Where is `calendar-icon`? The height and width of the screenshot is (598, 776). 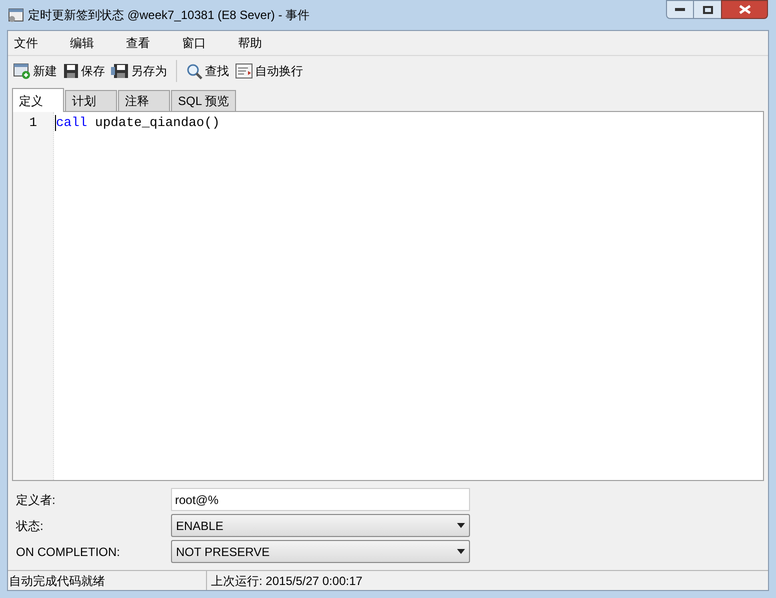
calendar-icon is located at coordinates (16, 15).